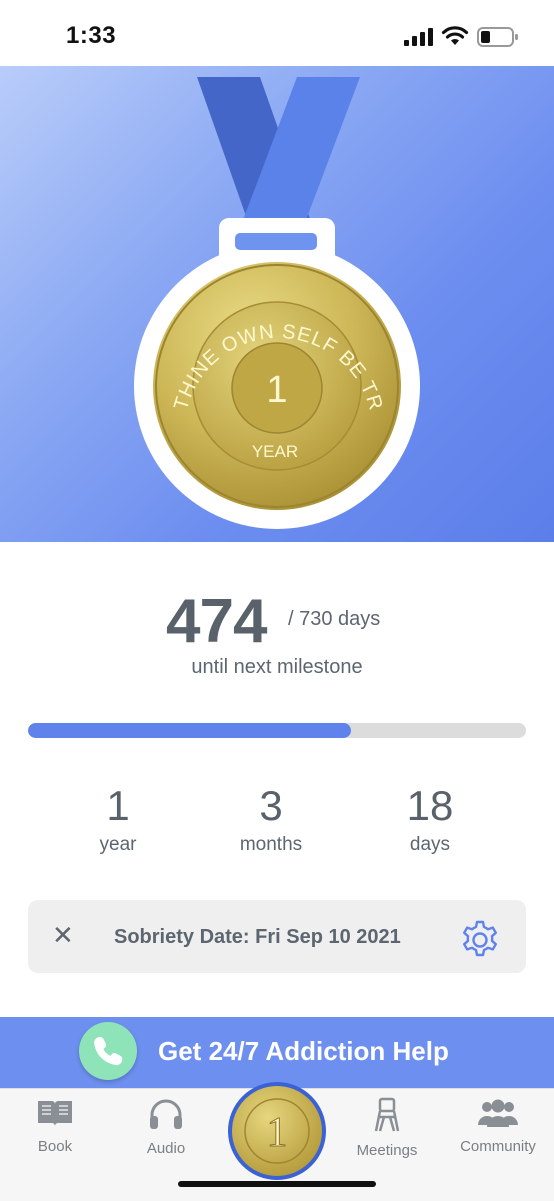  I want to click on status-time: 1:33, so click(91, 35).